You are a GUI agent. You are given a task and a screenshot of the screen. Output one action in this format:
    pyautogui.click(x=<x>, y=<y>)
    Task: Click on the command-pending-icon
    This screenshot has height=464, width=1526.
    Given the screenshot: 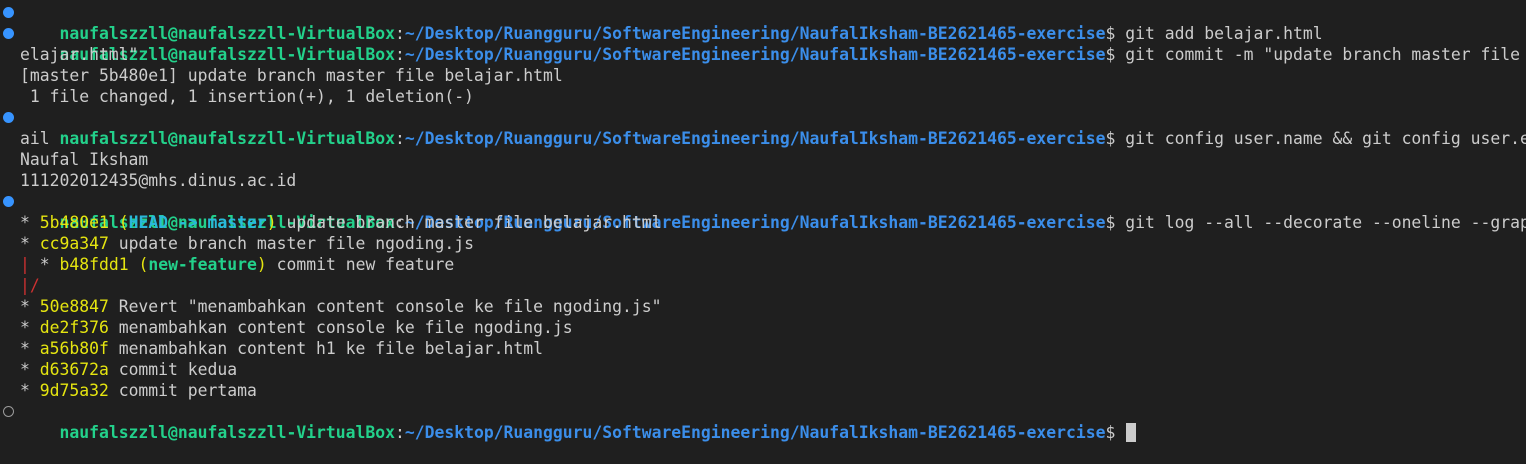 What is the action you would take?
    pyautogui.click(x=8, y=411)
    